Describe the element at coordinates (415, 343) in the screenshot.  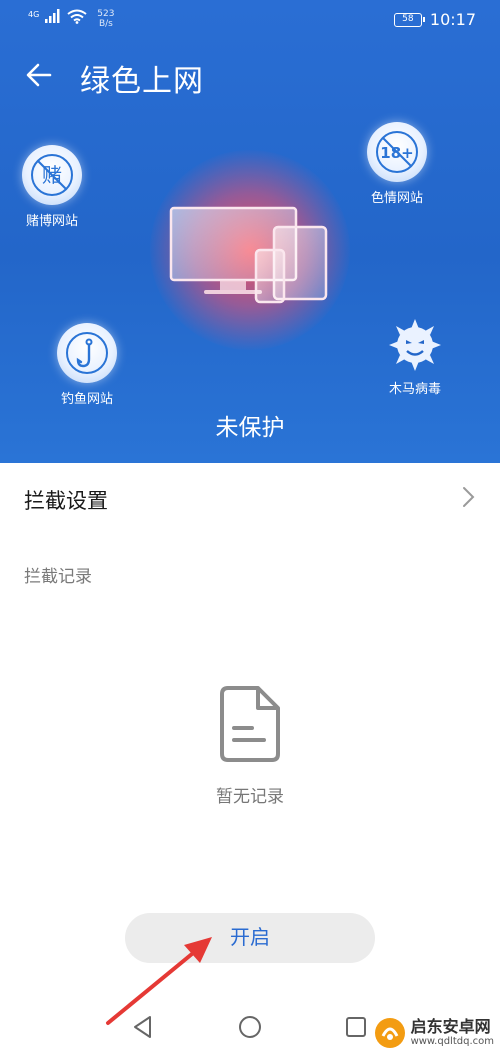
I see `virus-icon` at that location.